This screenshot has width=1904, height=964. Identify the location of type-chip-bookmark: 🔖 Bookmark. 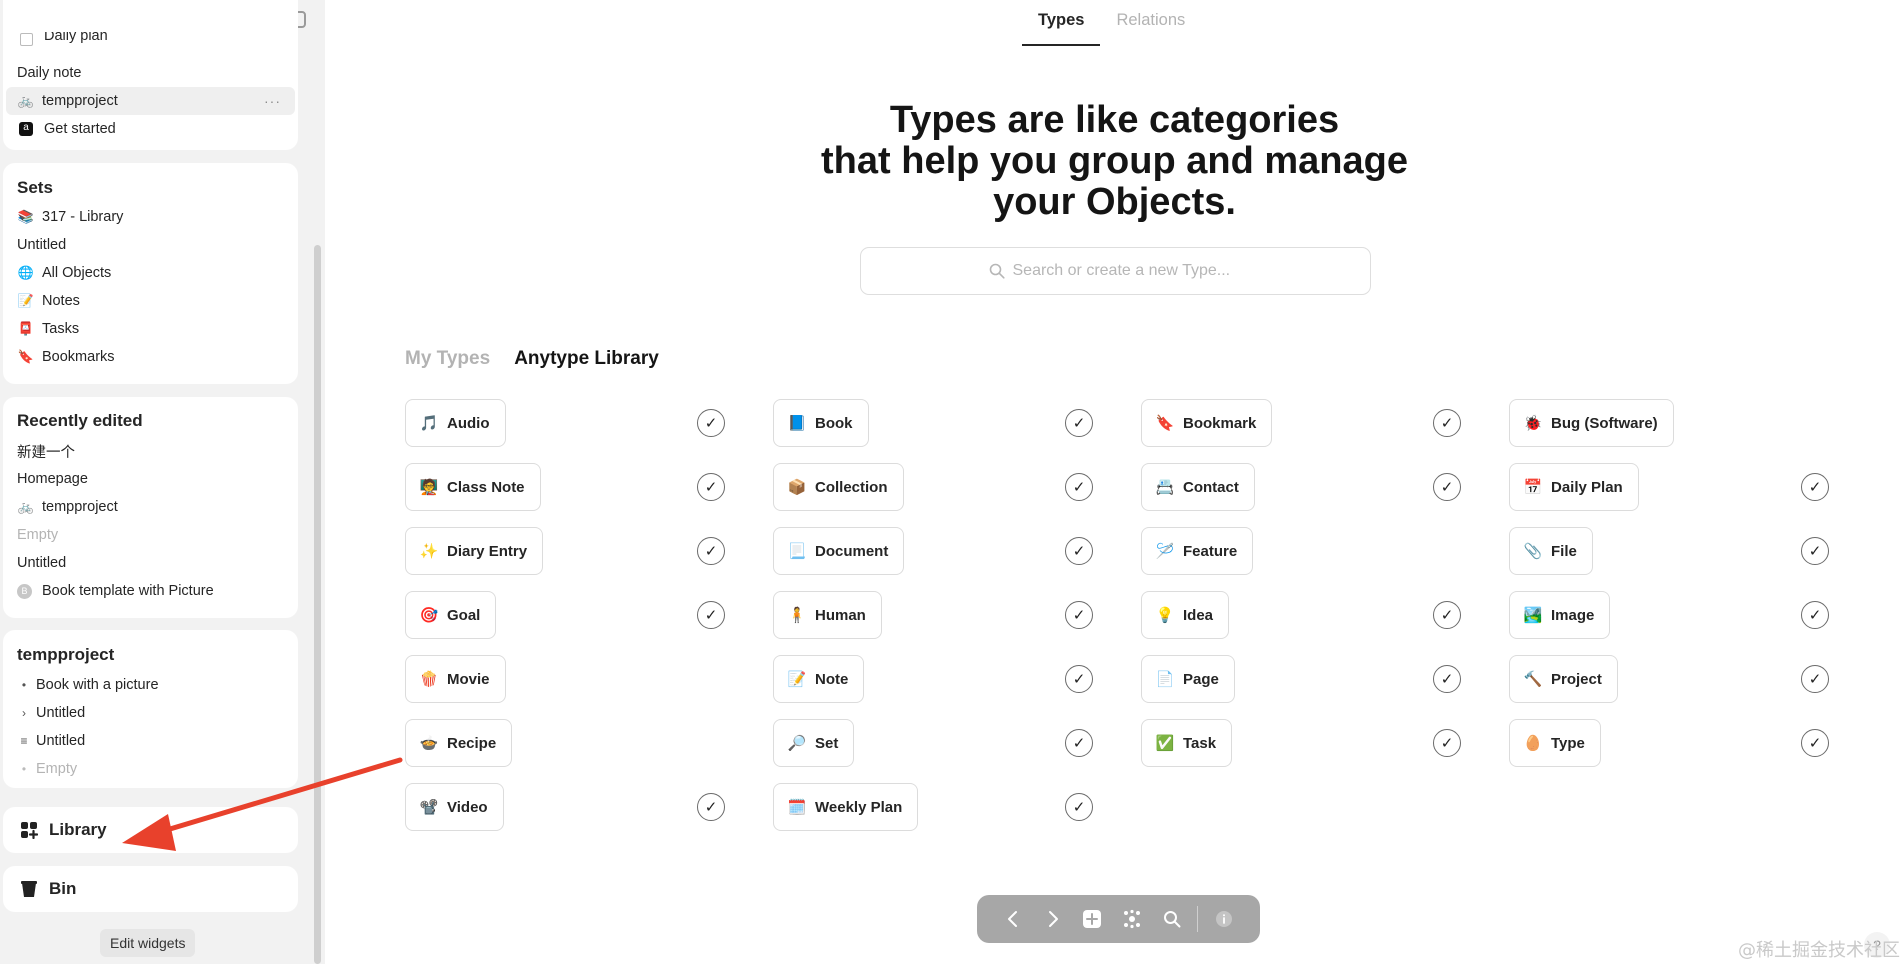
(1207, 423).